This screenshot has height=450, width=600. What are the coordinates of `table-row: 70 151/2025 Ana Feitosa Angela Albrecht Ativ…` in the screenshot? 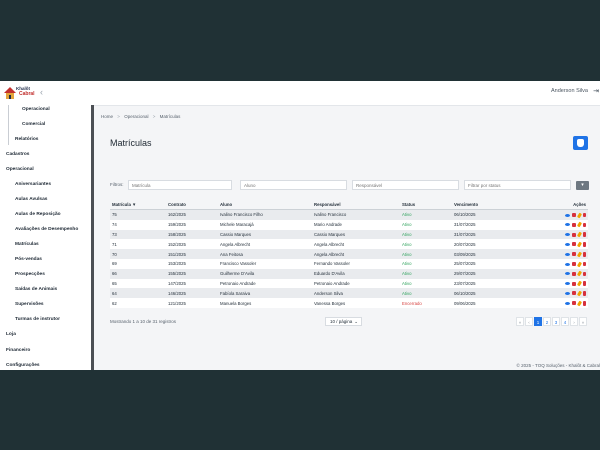 It's located at (349, 254).